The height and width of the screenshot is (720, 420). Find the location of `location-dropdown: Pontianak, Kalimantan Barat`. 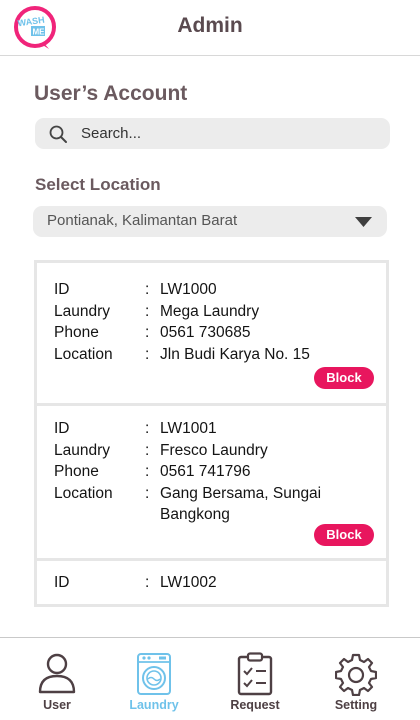

location-dropdown: Pontianak, Kalimantan Barat is located at coordinates (210, 221).